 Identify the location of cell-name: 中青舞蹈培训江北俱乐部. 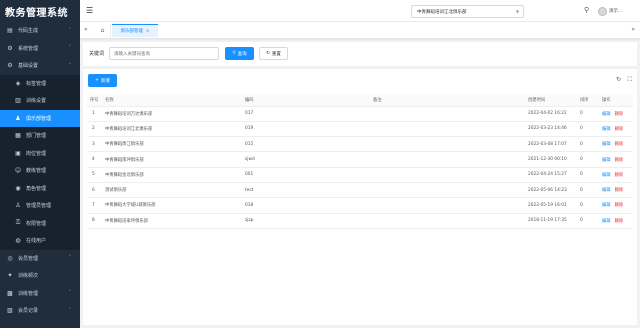
(172, 129).